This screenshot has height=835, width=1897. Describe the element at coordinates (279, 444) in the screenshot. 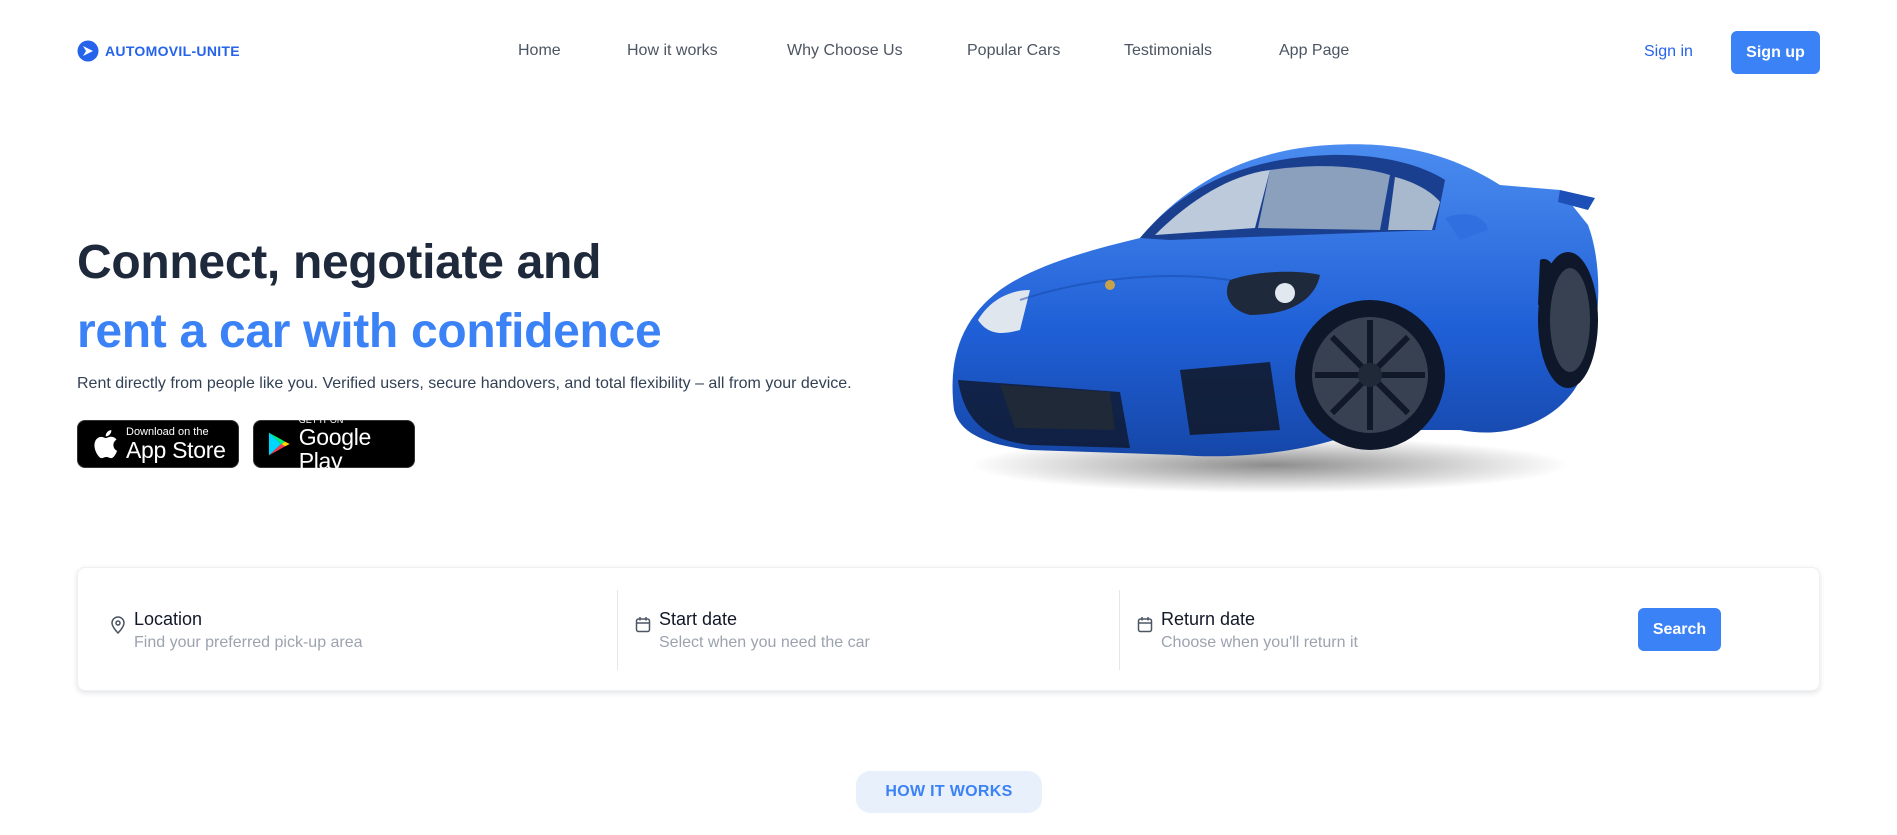

I see `google-play-icon` at that location.